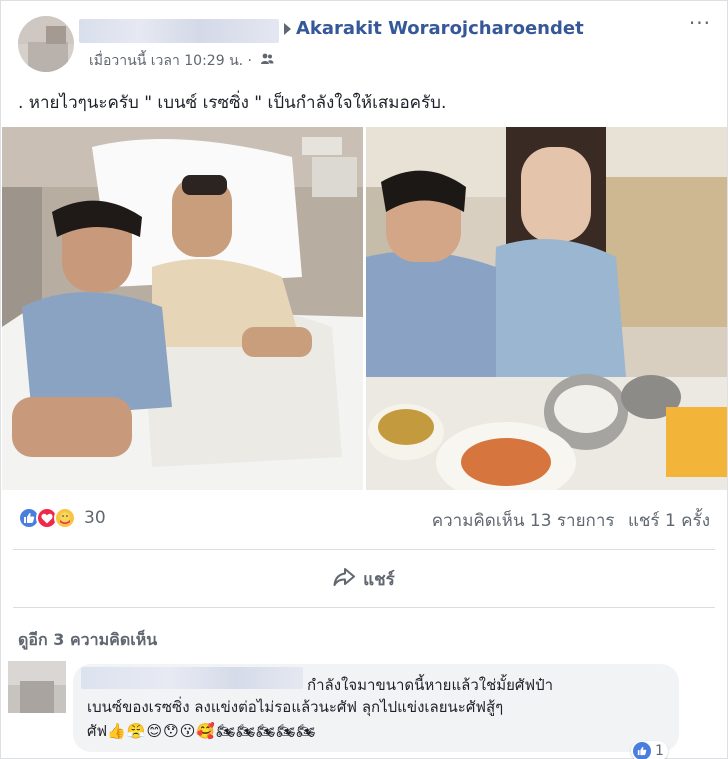 This screenshot has height=759, width=728. I want to click on triangle-right-icon, so click(287, 29).